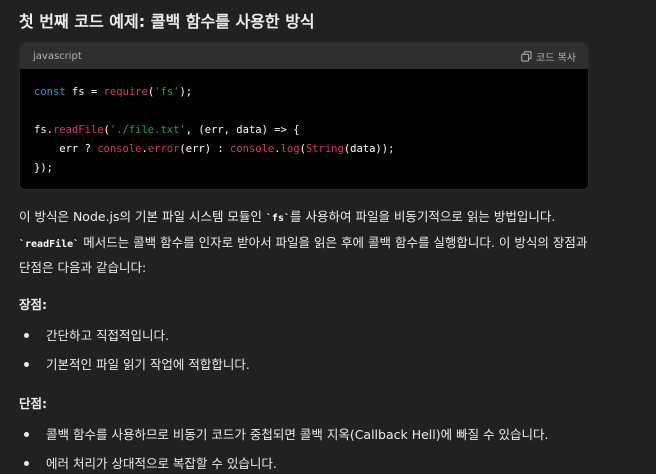 The image size is (656, 474). What do you see at coordinates (277, 218) in the screenshot?
I see `inline-code-fs: `fs`` at bounding box center [277, 218].